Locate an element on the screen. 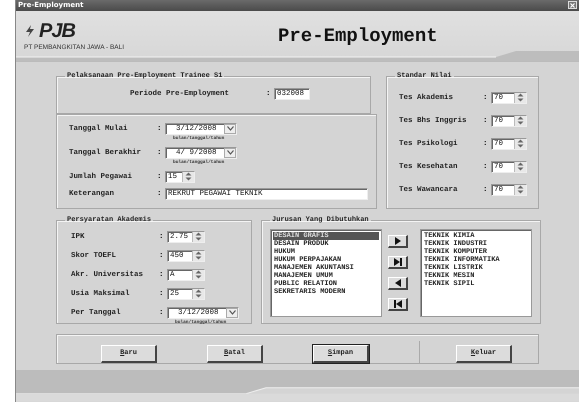 This screenshot has width=579, height=402. arrow-to-end-icon is located at coordinates (397, 262).